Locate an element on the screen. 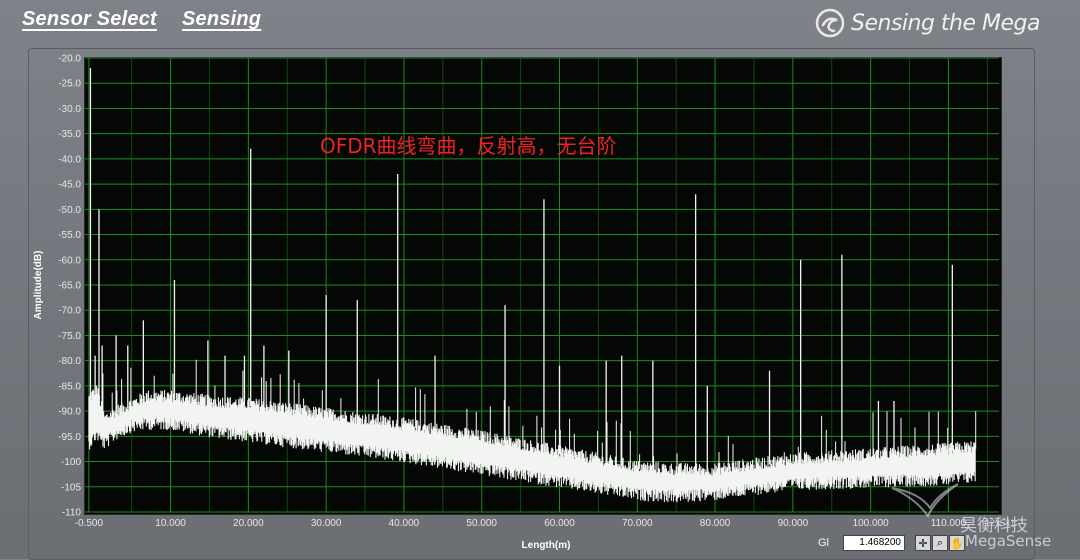 The width and height of the screenshot is (1080, 560). y-tick-label: -60.0 is located at coordinates (69, 260).